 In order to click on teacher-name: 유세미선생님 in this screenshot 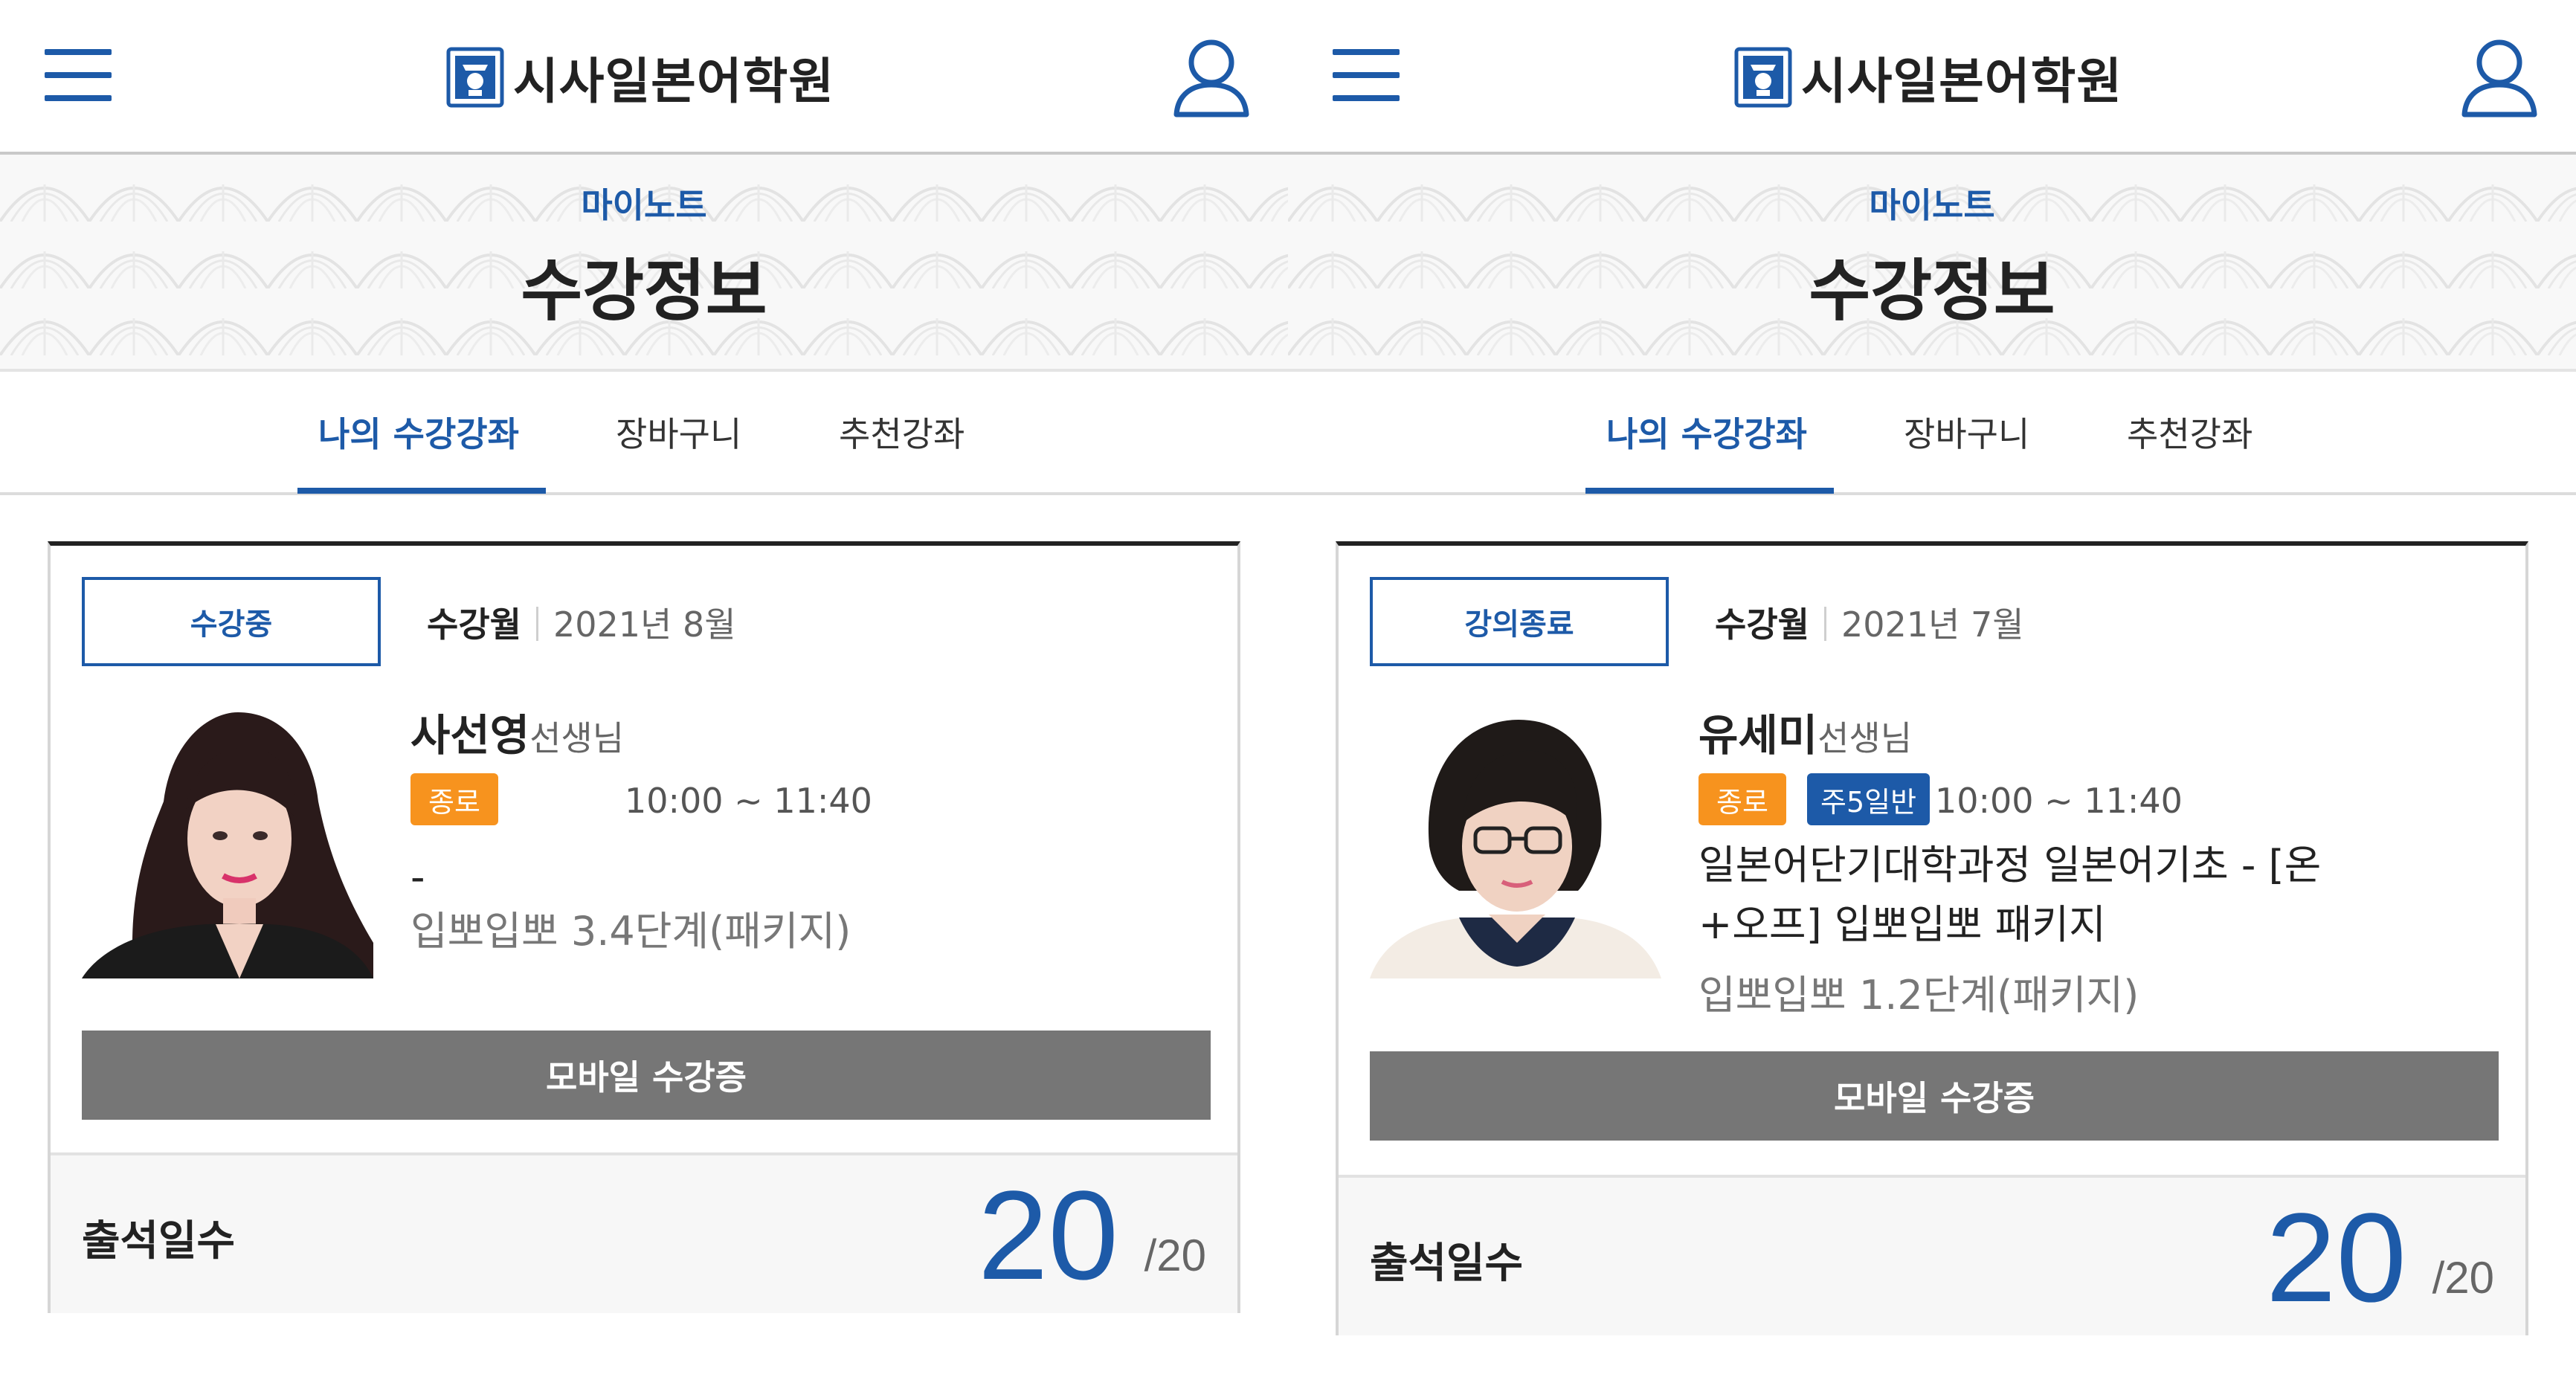, I will do `click(1805, 735)`.